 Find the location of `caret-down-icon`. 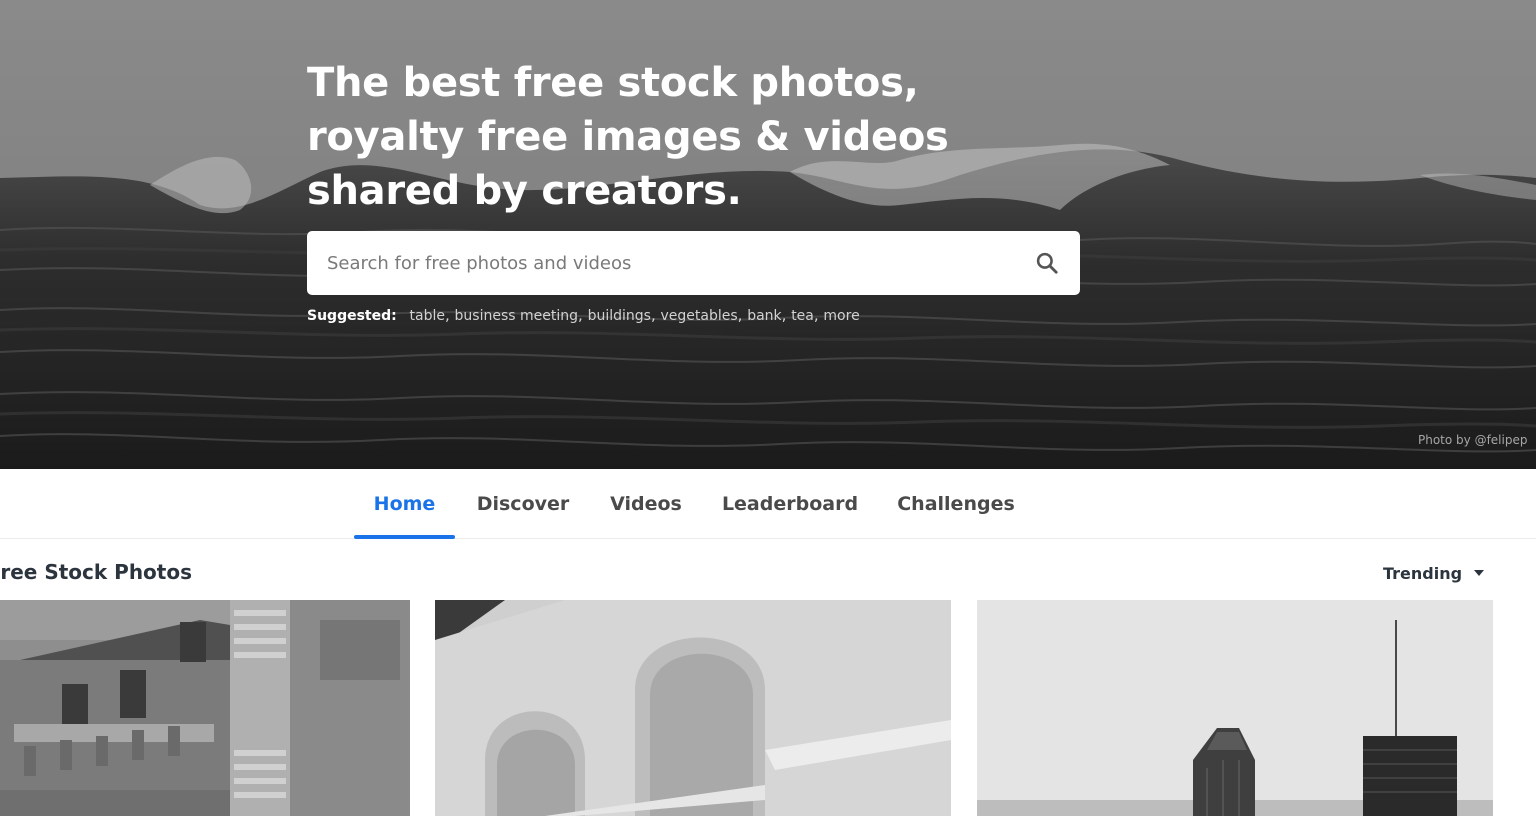

caret-down-icon is located at coordinates (1479, 573).